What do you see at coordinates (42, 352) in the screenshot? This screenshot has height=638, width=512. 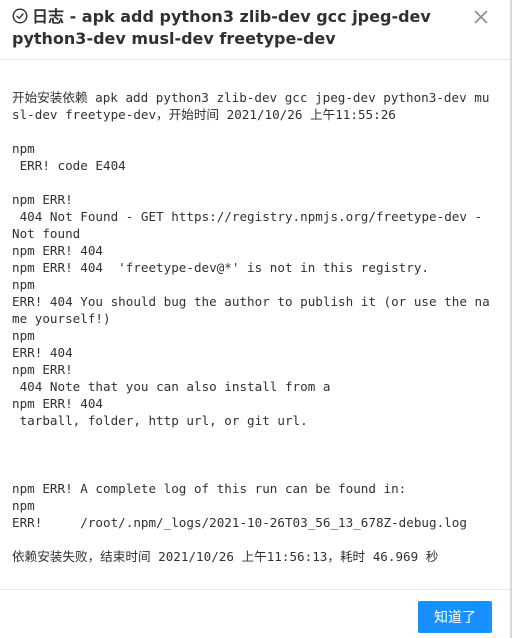 I see `log-line: ERR! 404` at bounding box center [42, 352].